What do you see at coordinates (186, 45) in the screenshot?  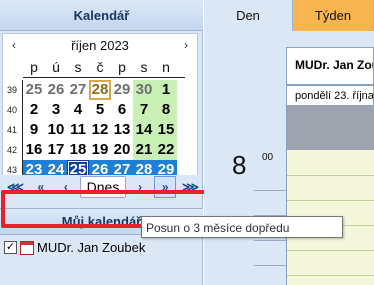 I see `chevron-right-icon: ›` at bounding box center [186, 45].